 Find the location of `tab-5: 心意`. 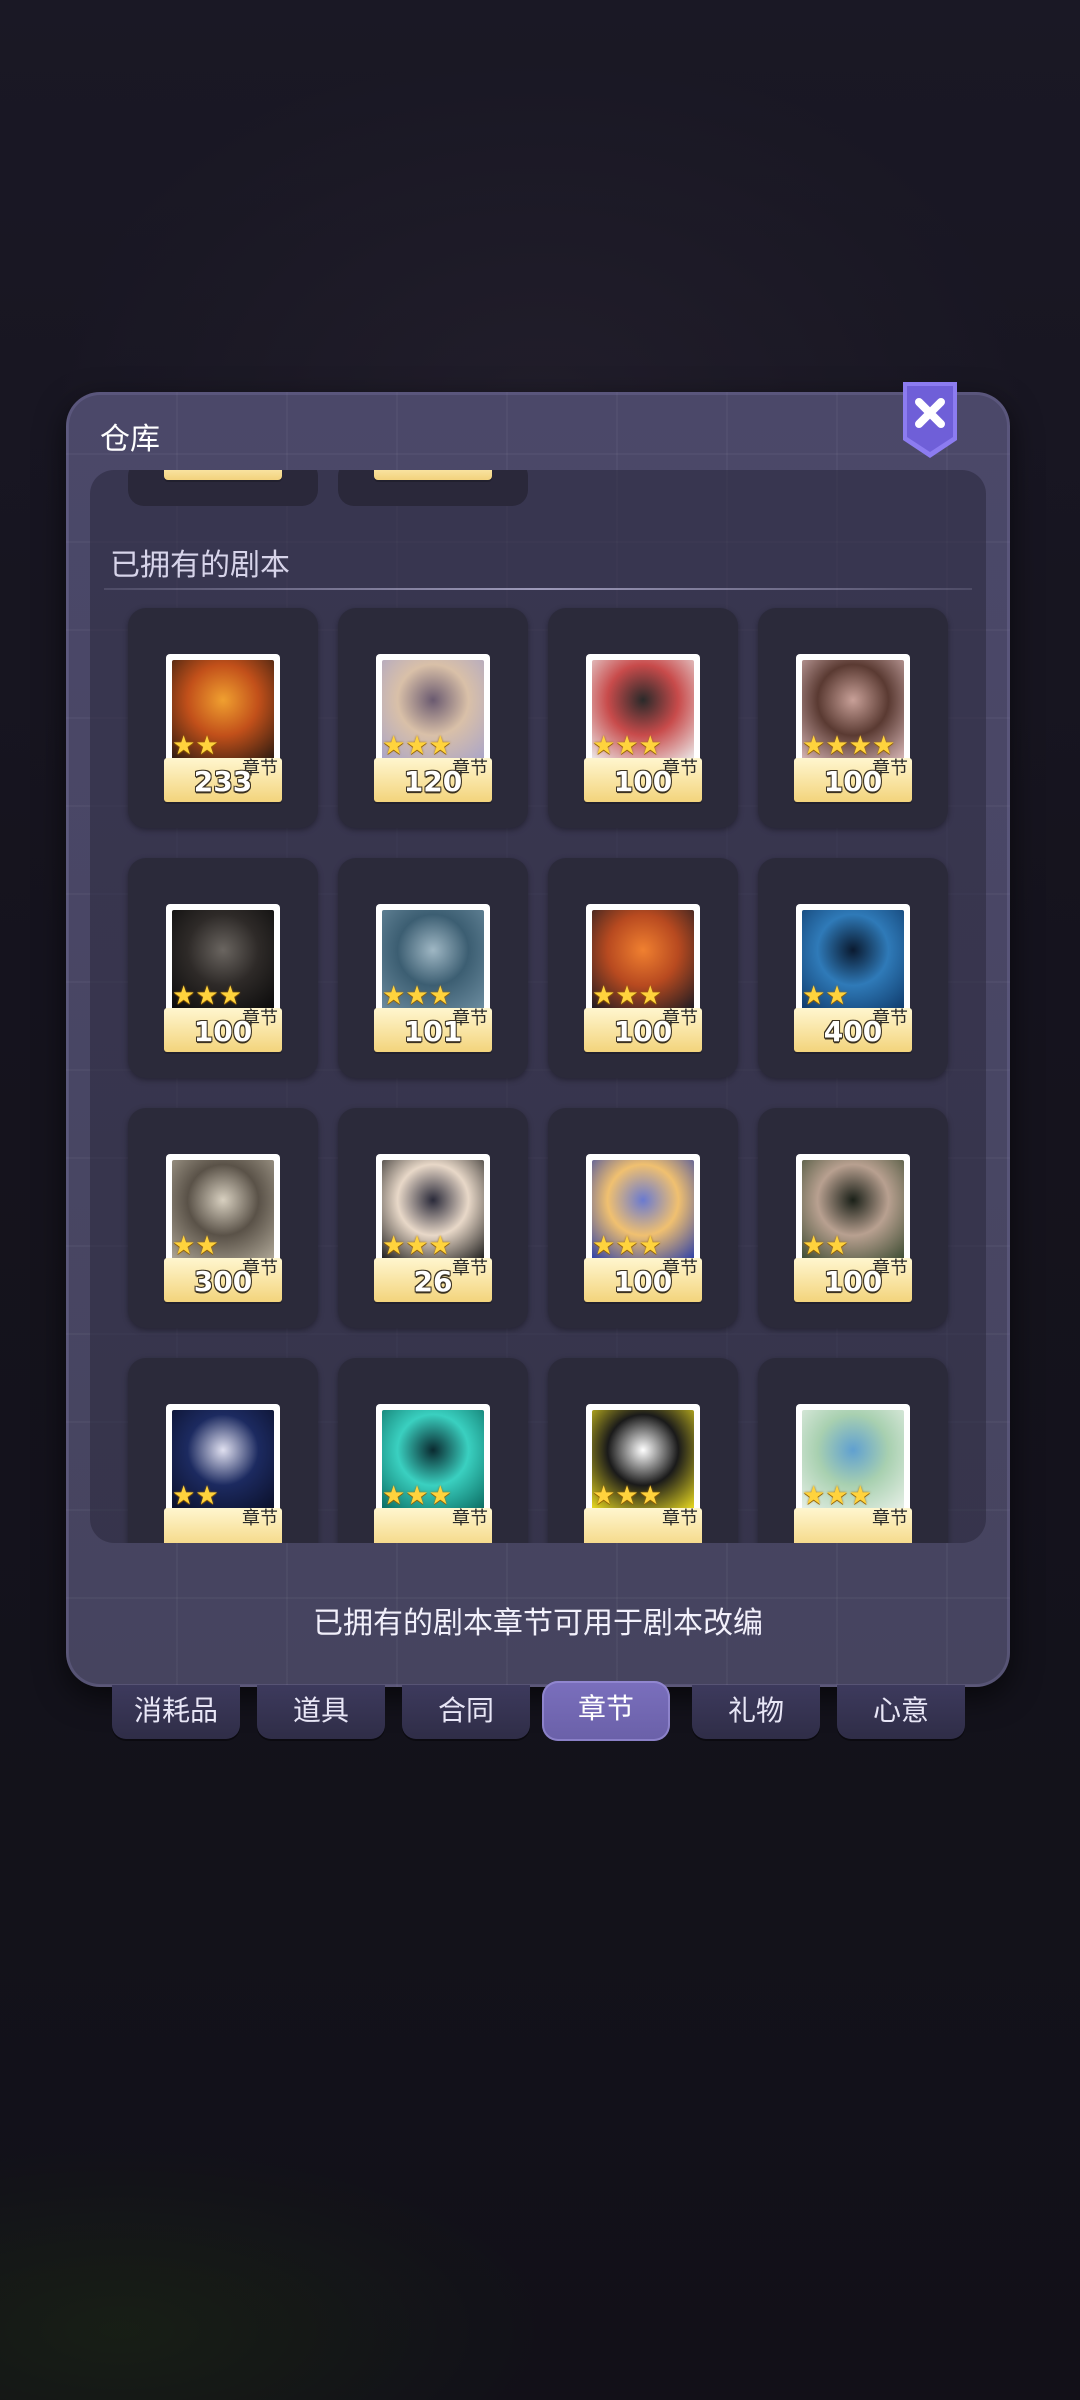

tab-5: 心意 is located at coordinates (901, 1712).